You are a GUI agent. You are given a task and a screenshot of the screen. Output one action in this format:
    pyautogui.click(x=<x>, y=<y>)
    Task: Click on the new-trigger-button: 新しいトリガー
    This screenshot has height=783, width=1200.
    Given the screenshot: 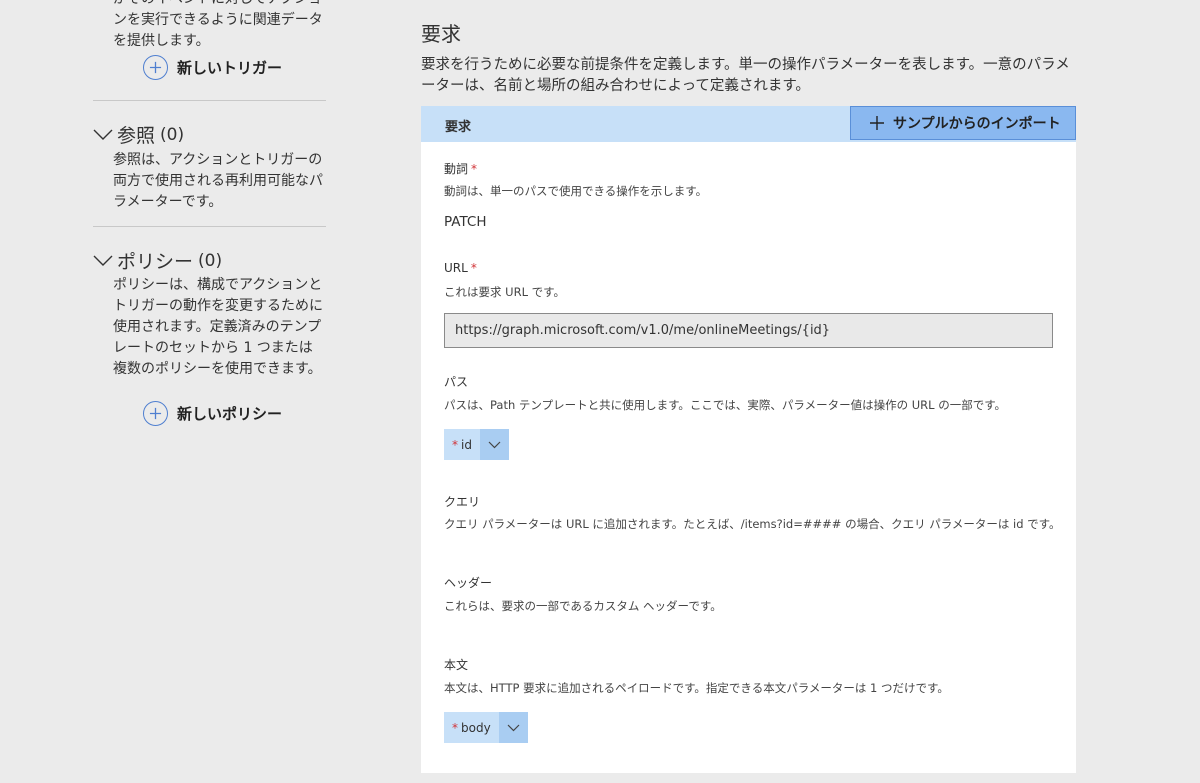 What is the action you would take?
    pyautogui.click(x=212, y=67)
    